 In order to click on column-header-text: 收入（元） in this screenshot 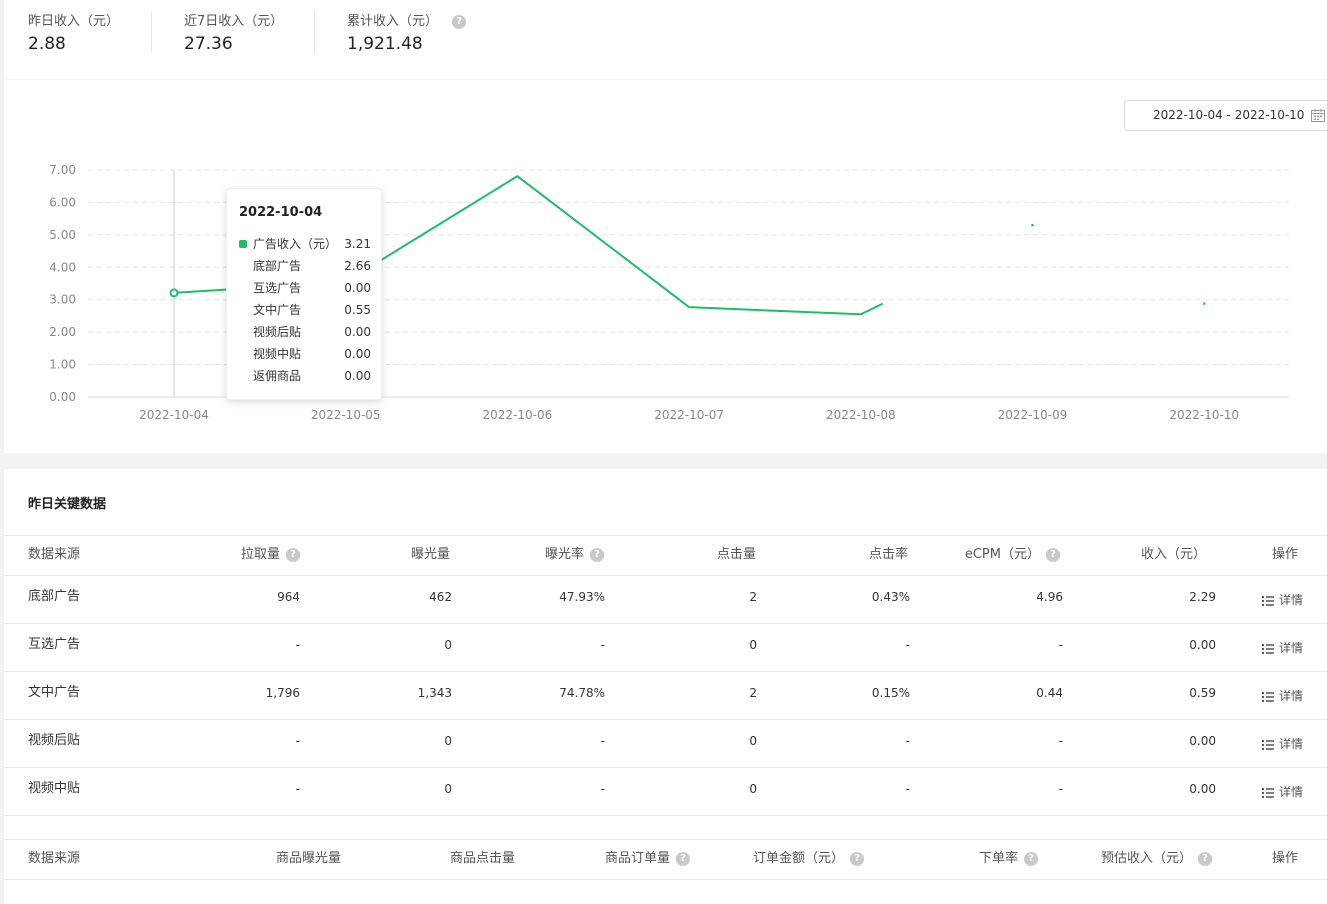, I will do `click(1173, 554)`.